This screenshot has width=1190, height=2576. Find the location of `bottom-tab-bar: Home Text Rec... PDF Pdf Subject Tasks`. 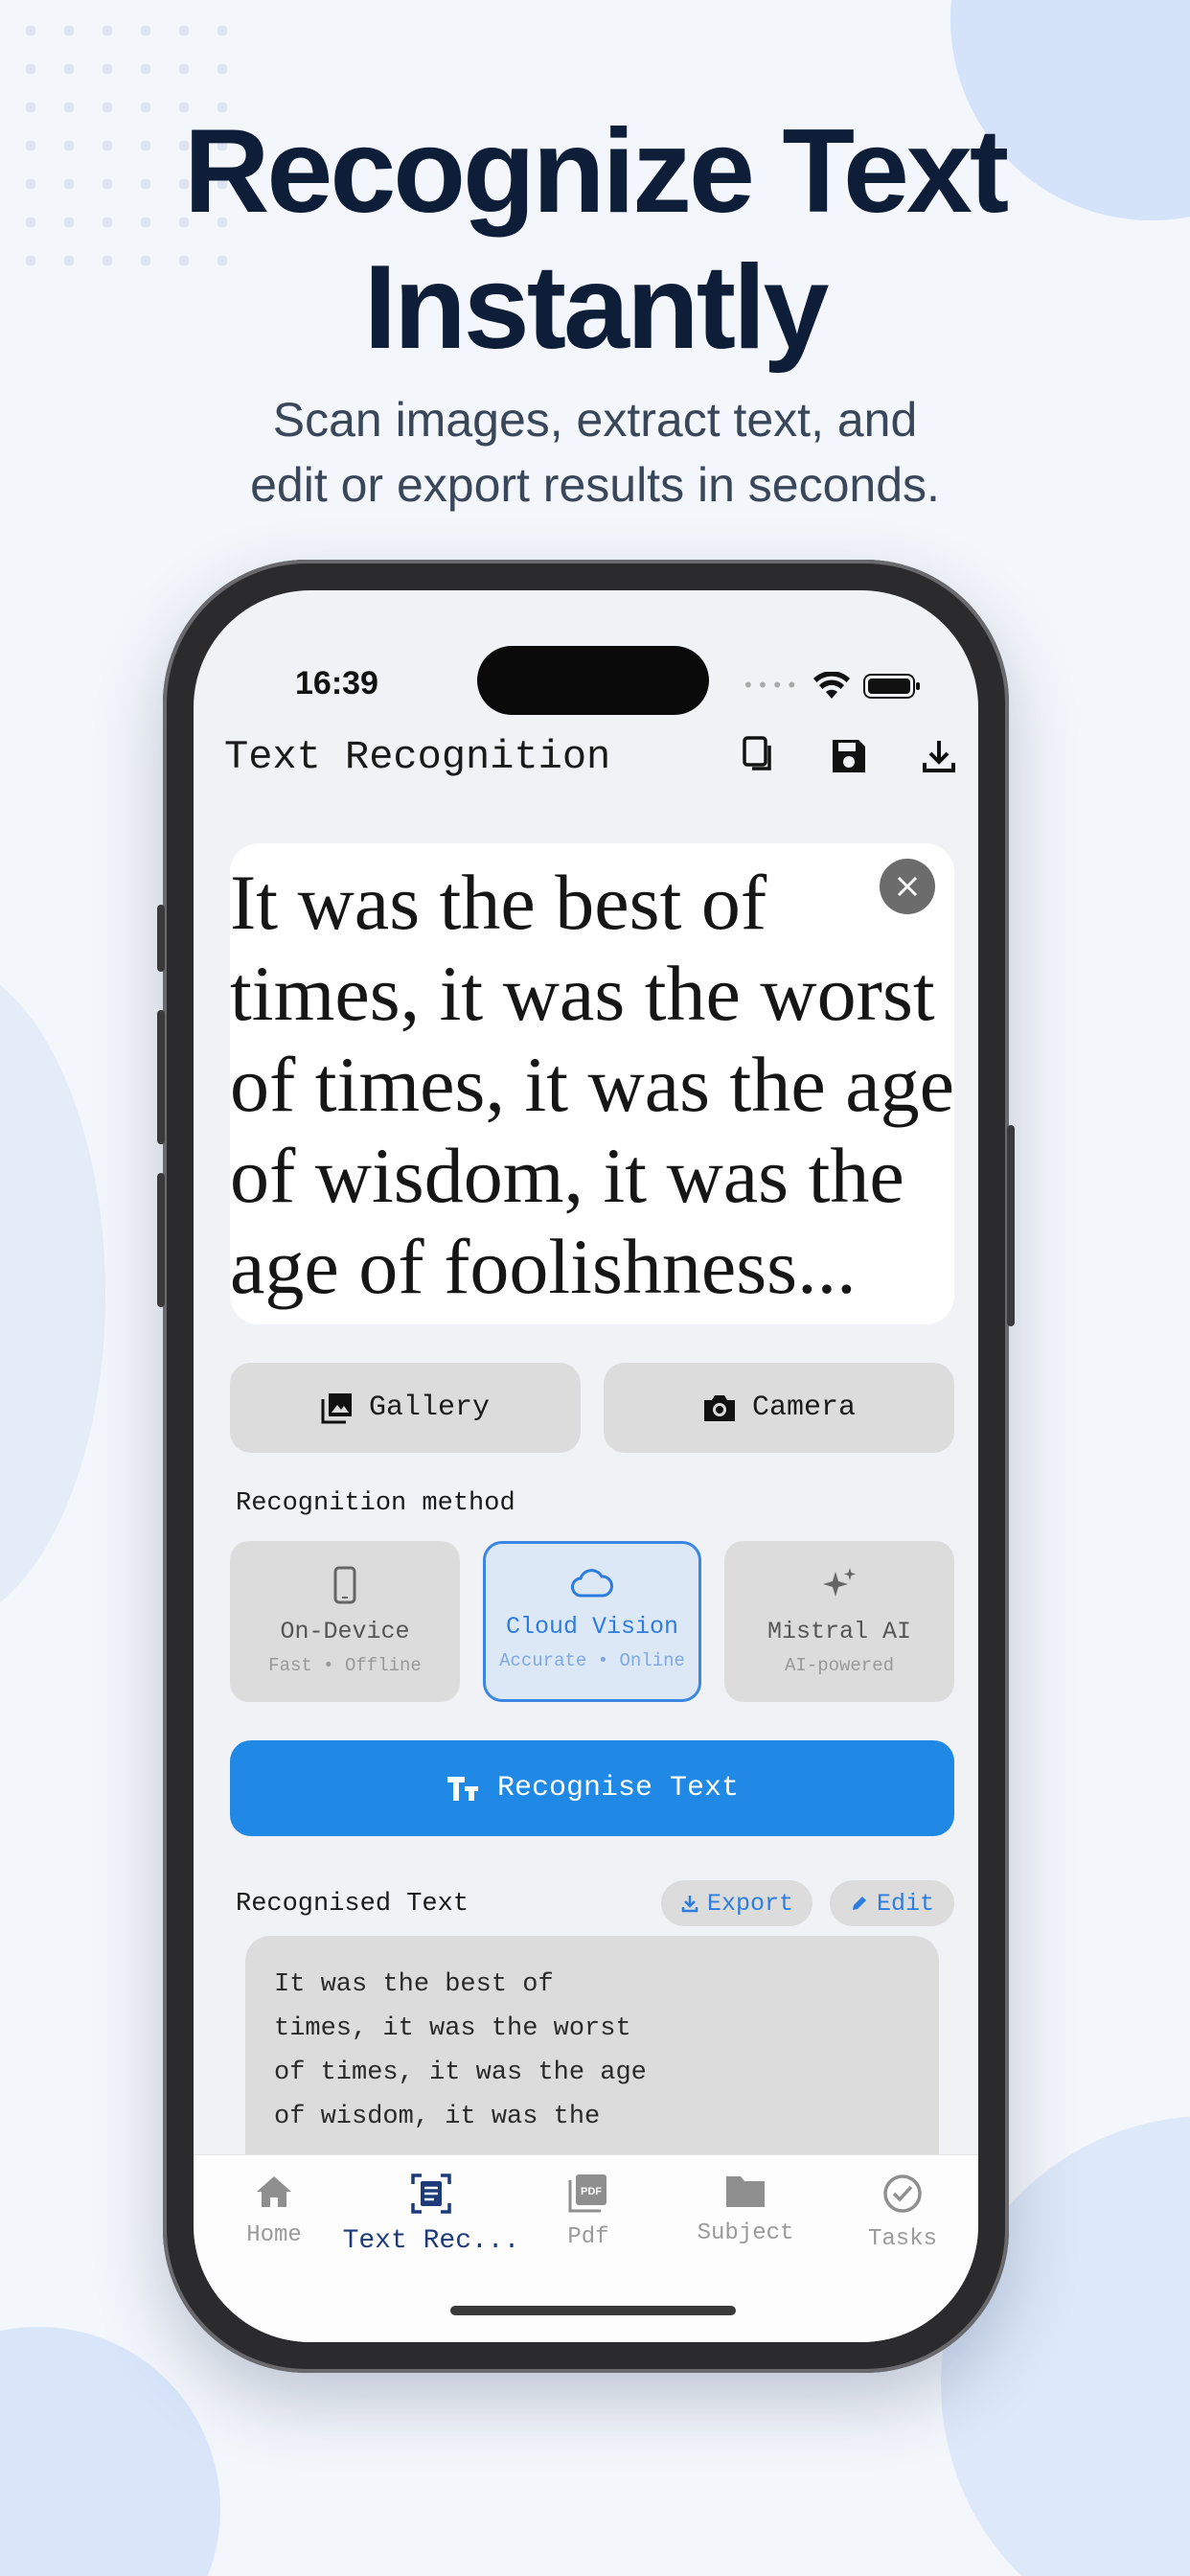

bottom-tab-bar: Home Text Rec... PDF Pdf Subject Tasks is located at coordinates (586, 2248).